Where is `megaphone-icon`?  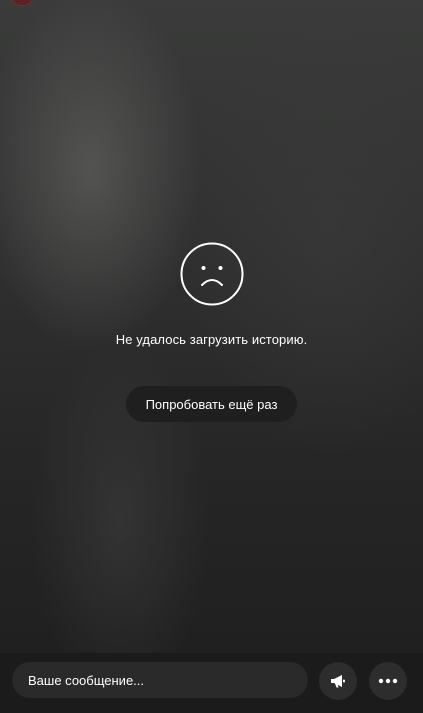 megaphone-icon is located at coordinates (338, 681).